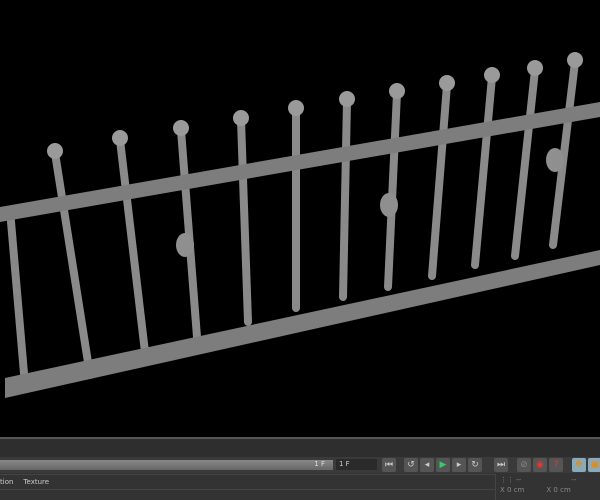 The image size is (600, 500). I want to click on slider-value: 1 F, so click(319, 464).